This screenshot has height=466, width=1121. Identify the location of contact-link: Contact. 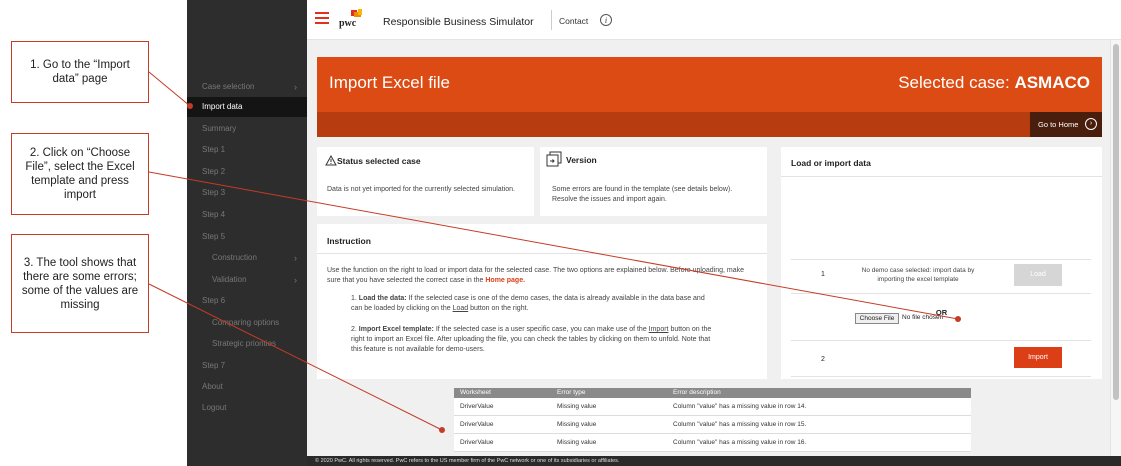
(573, 21).